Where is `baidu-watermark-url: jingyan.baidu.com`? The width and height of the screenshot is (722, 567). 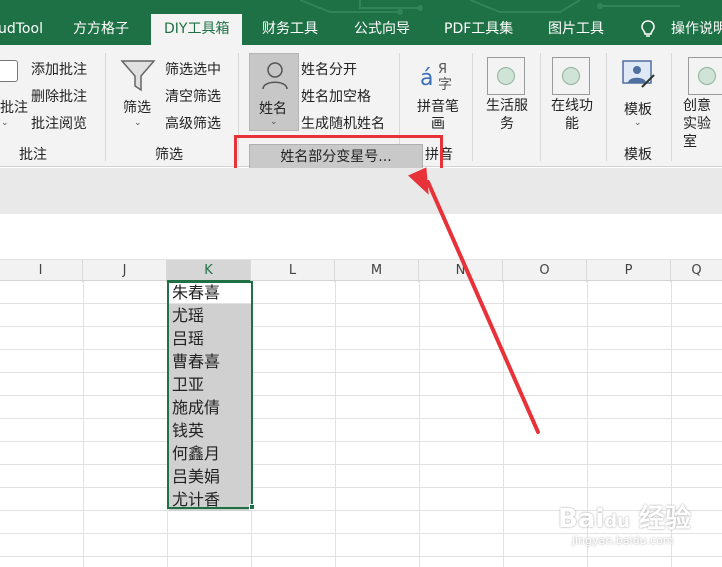 baidu-watermark-url: jingyan.baidu.com is located at coordinates (623, 540).